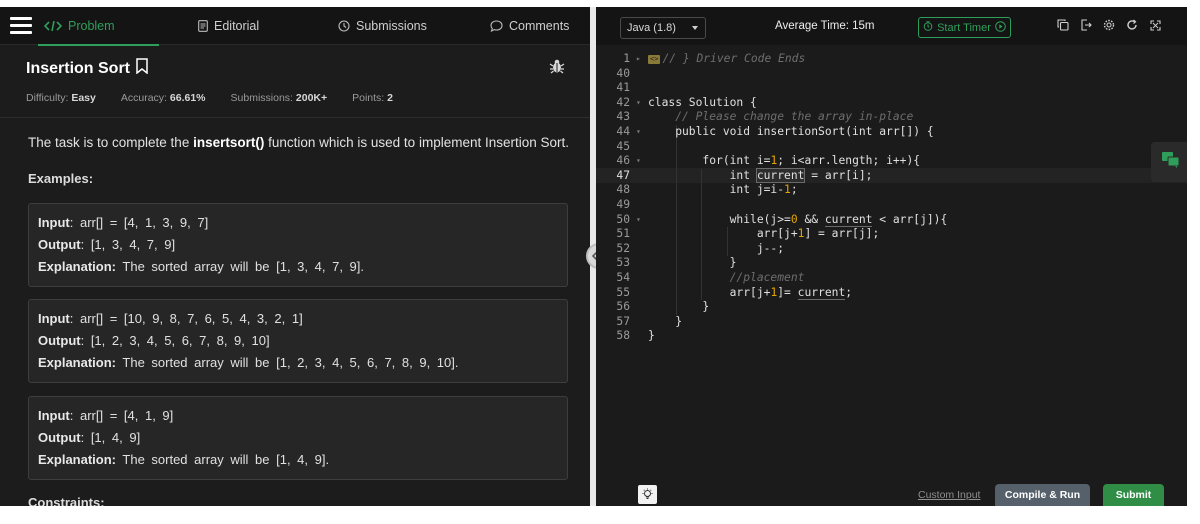 The image size is (1200, 524). What do you see at coordinates (623, 131) in the screenshot?
I see `line-number: 44` at bounding box center [623, 131].